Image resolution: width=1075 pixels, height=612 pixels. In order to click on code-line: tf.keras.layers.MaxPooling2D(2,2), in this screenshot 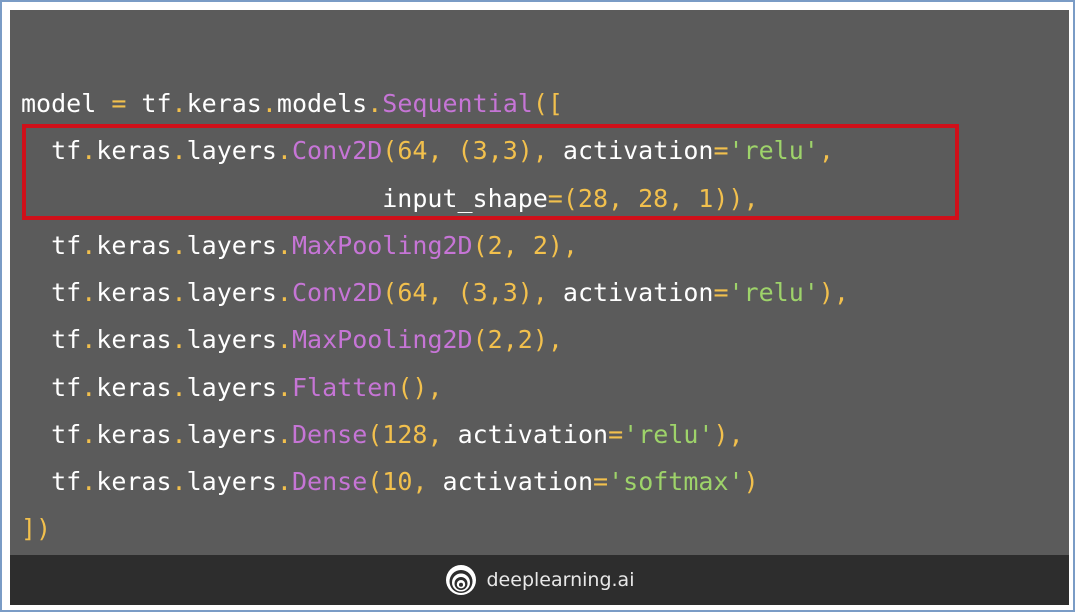, I will do `click(435, 339)`.